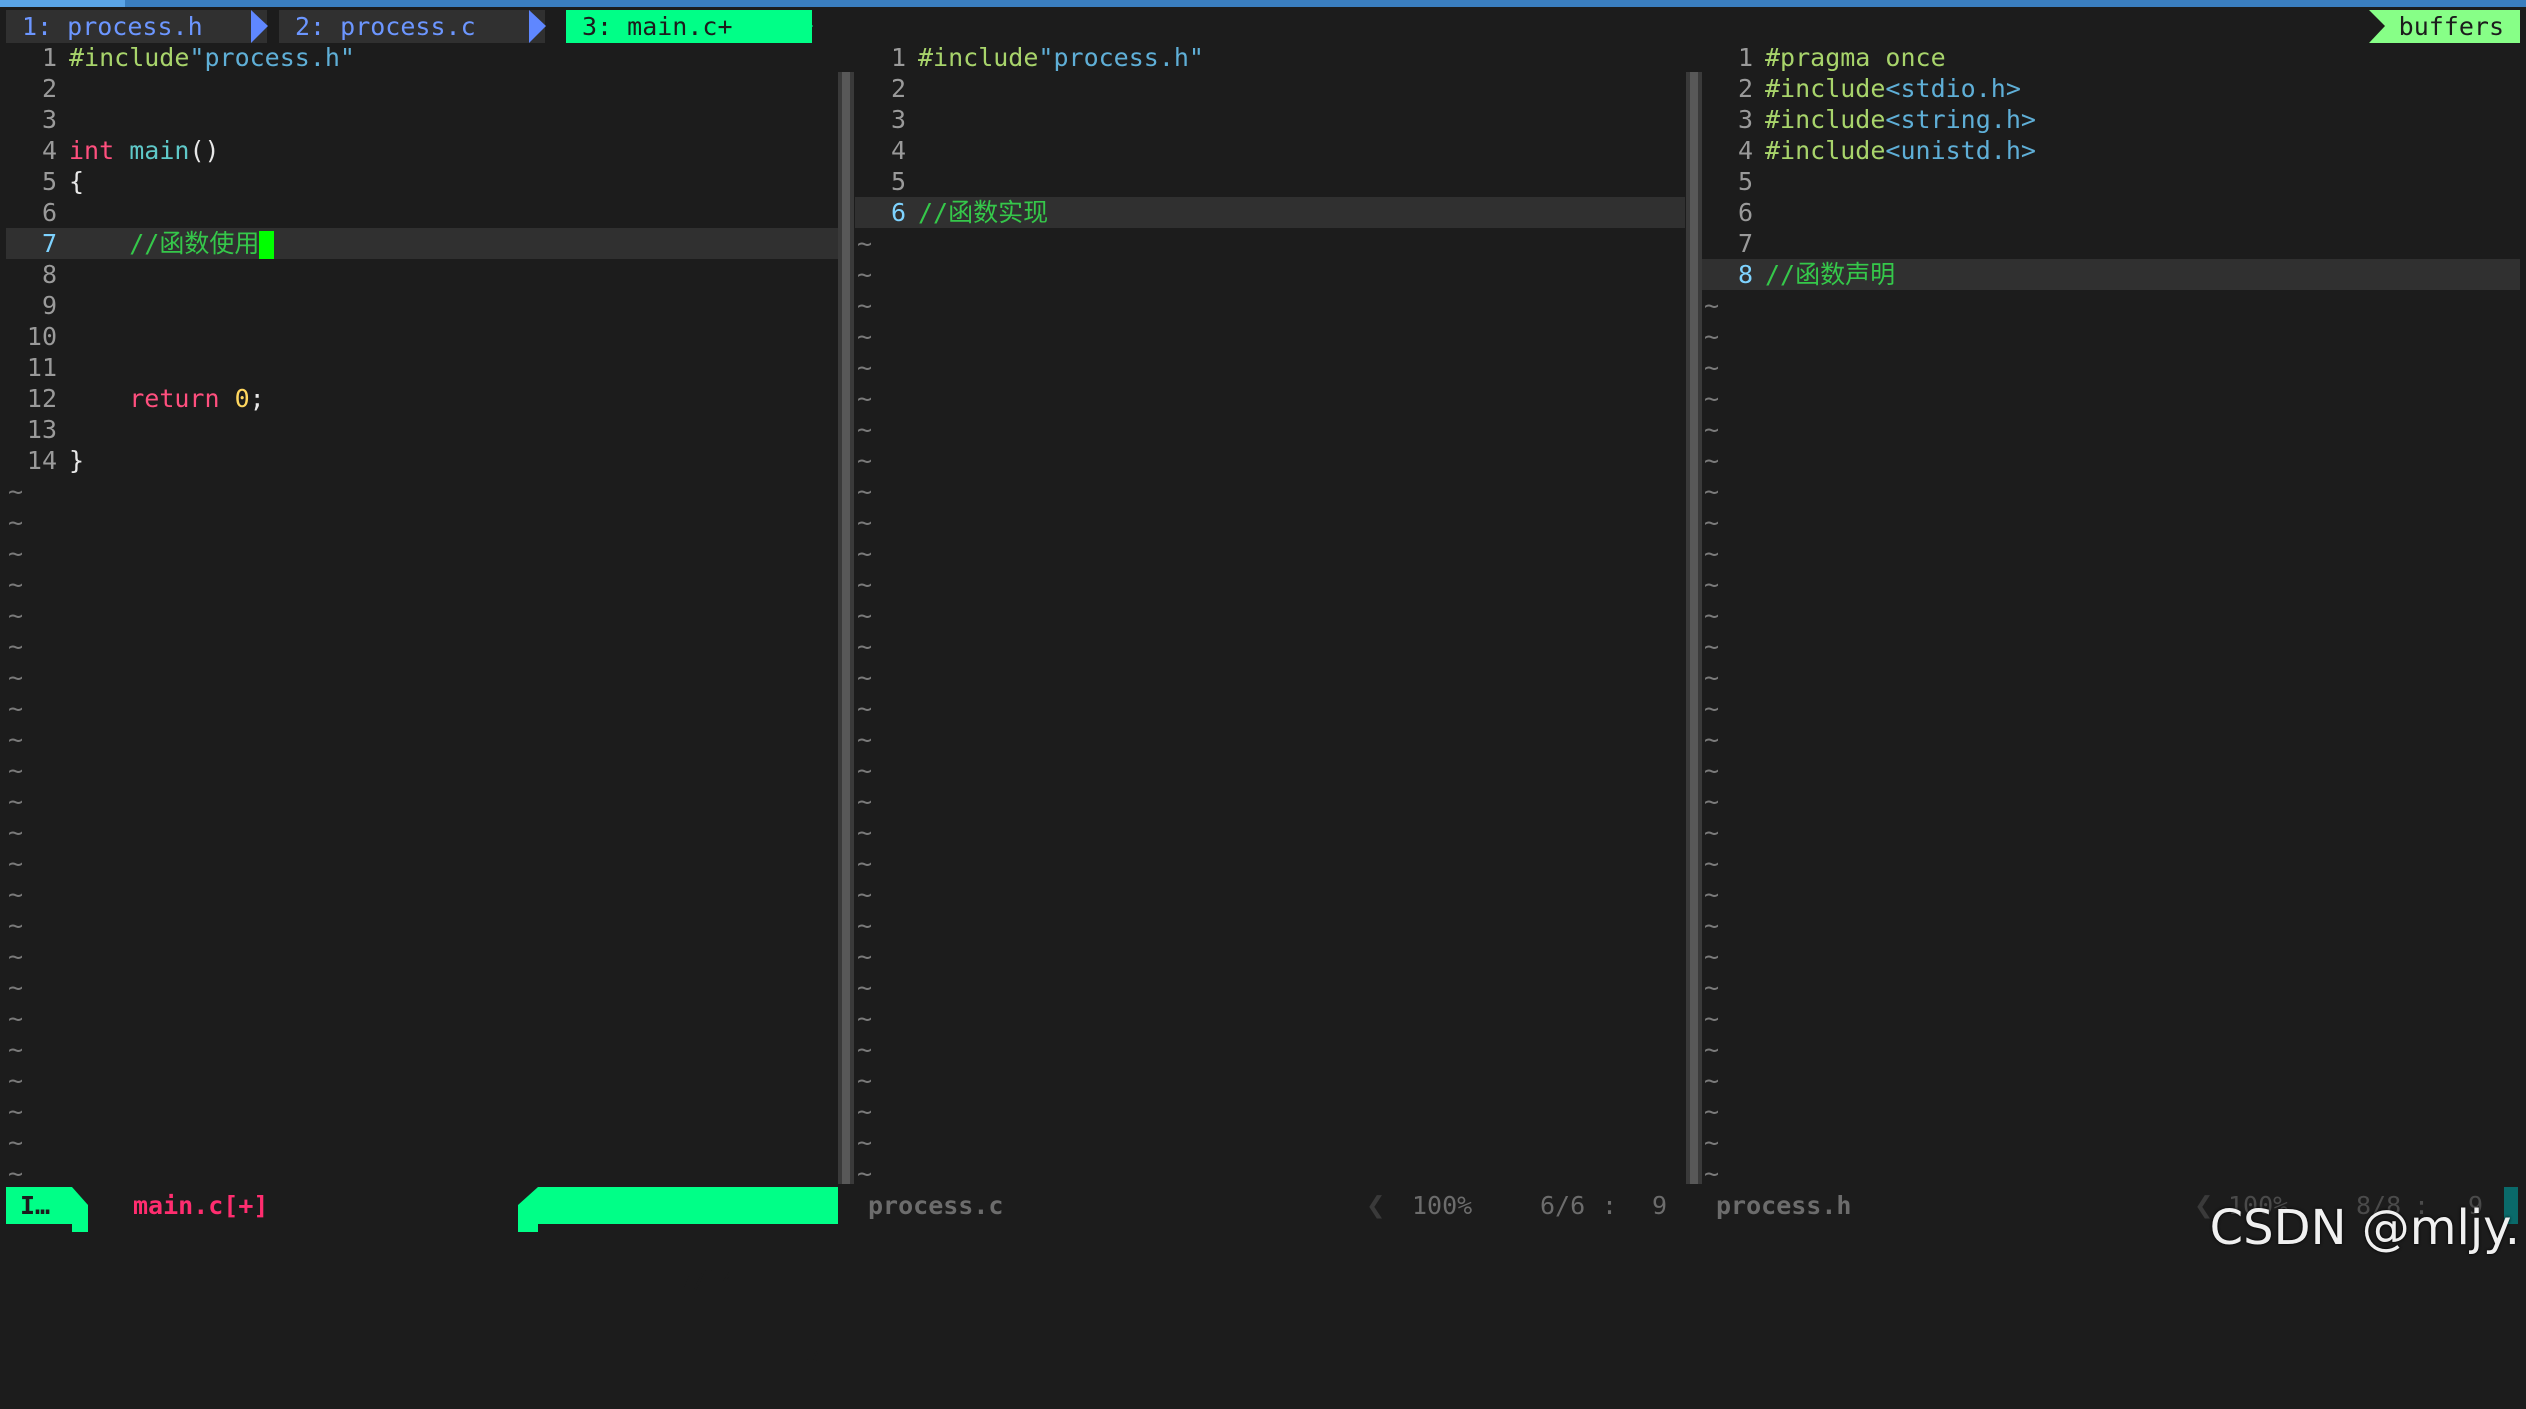  What do you see at coordinates (2111, 57) in the screenshot?
I see `code-line: 1 #pragma once` at bounding box center [2111, 57].